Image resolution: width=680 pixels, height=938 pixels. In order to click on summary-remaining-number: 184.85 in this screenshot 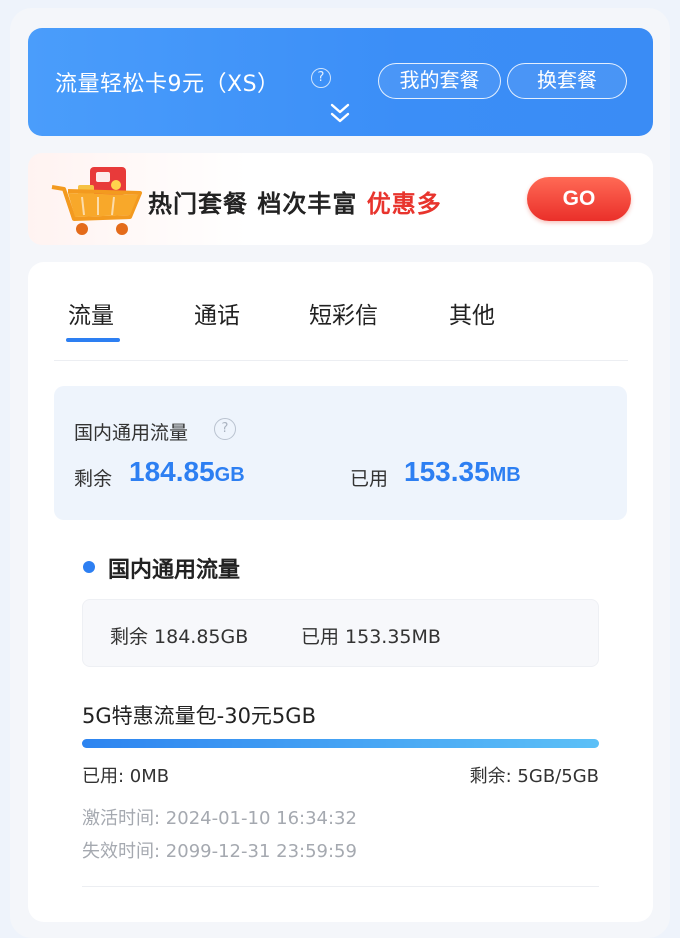, I will do `click(172, 471)`.